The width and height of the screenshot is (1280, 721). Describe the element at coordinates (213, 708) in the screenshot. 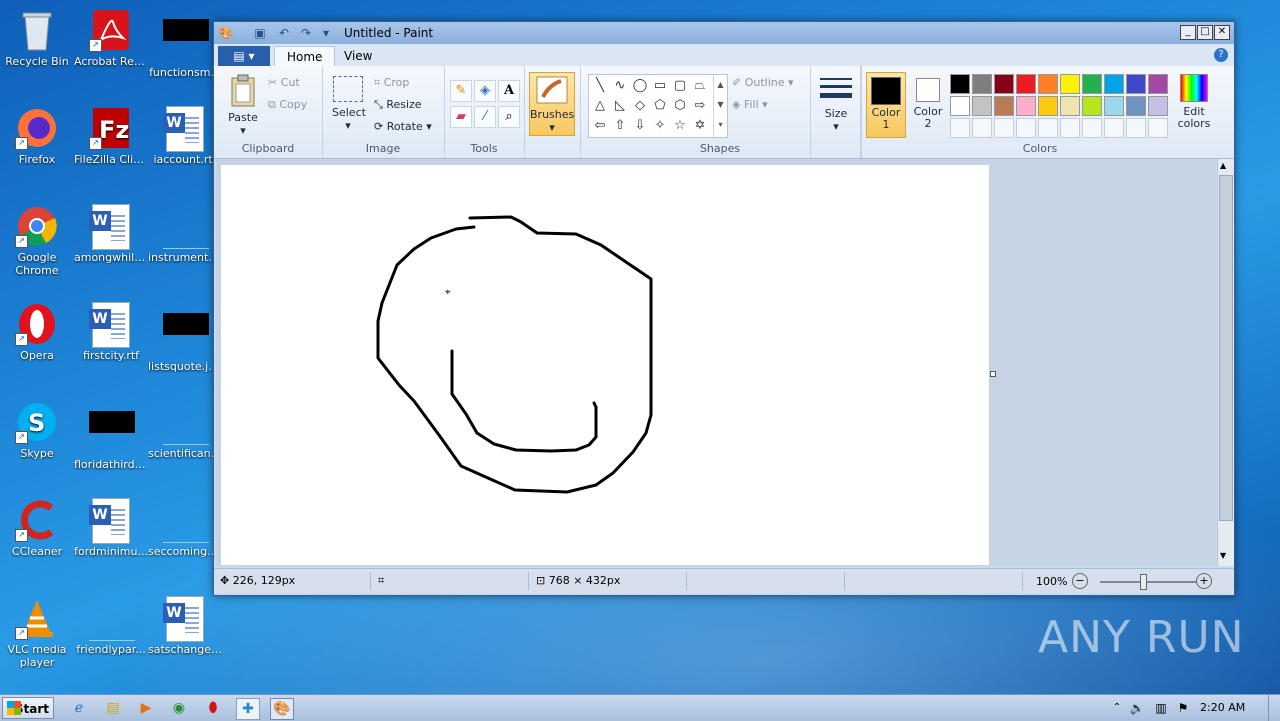

I see `opera-taskbar-icon: ⬮` at that location.